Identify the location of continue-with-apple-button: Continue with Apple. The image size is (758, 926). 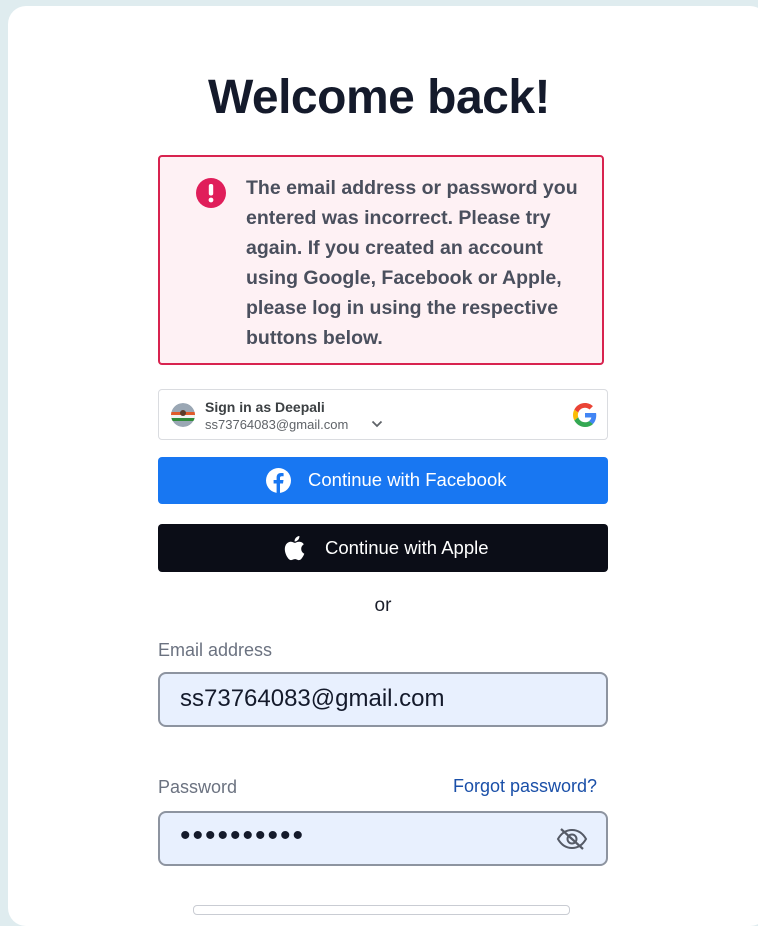
(383, 548).